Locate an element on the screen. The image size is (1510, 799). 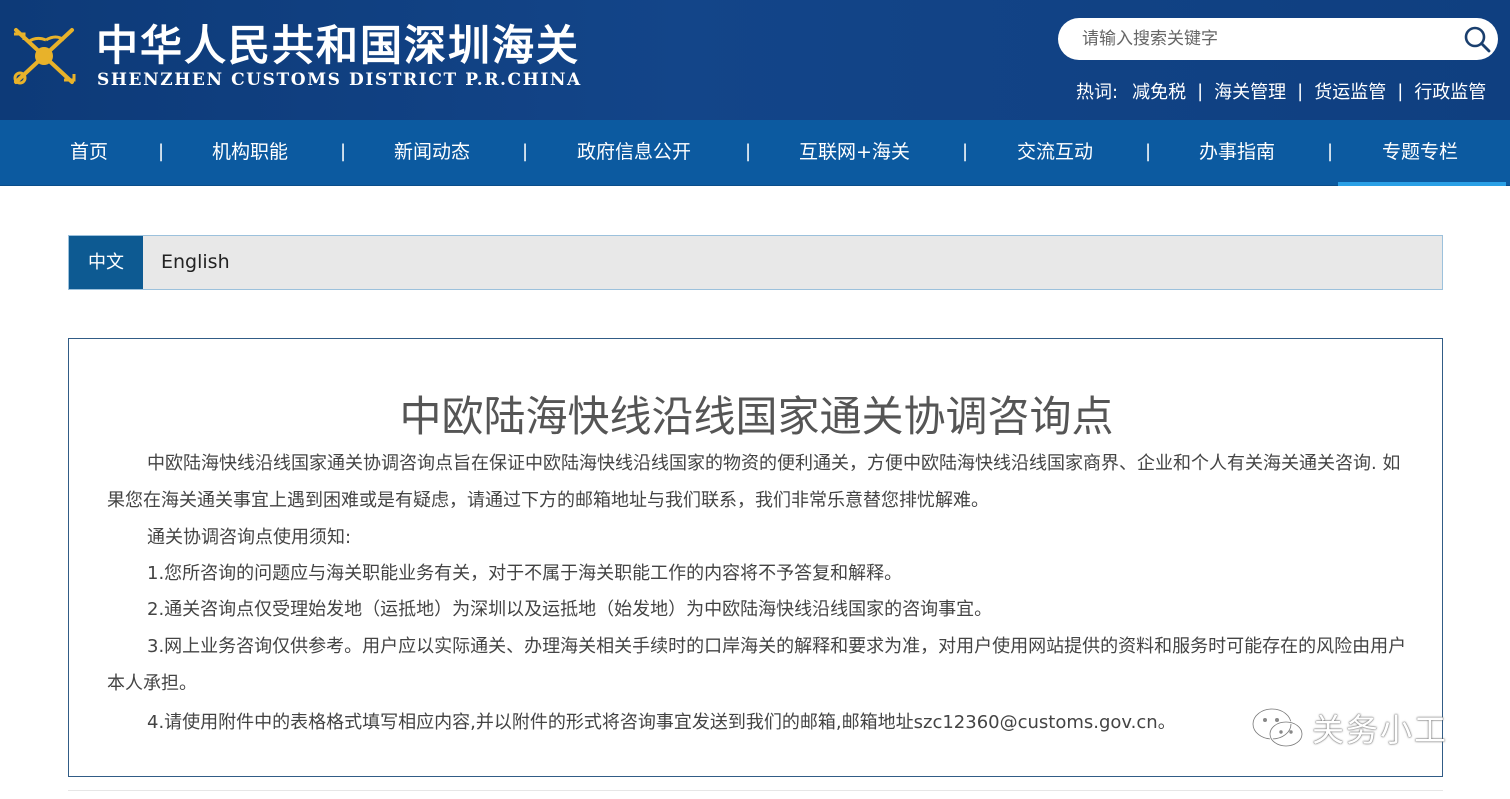
divider is located at coordinates (755, 790).